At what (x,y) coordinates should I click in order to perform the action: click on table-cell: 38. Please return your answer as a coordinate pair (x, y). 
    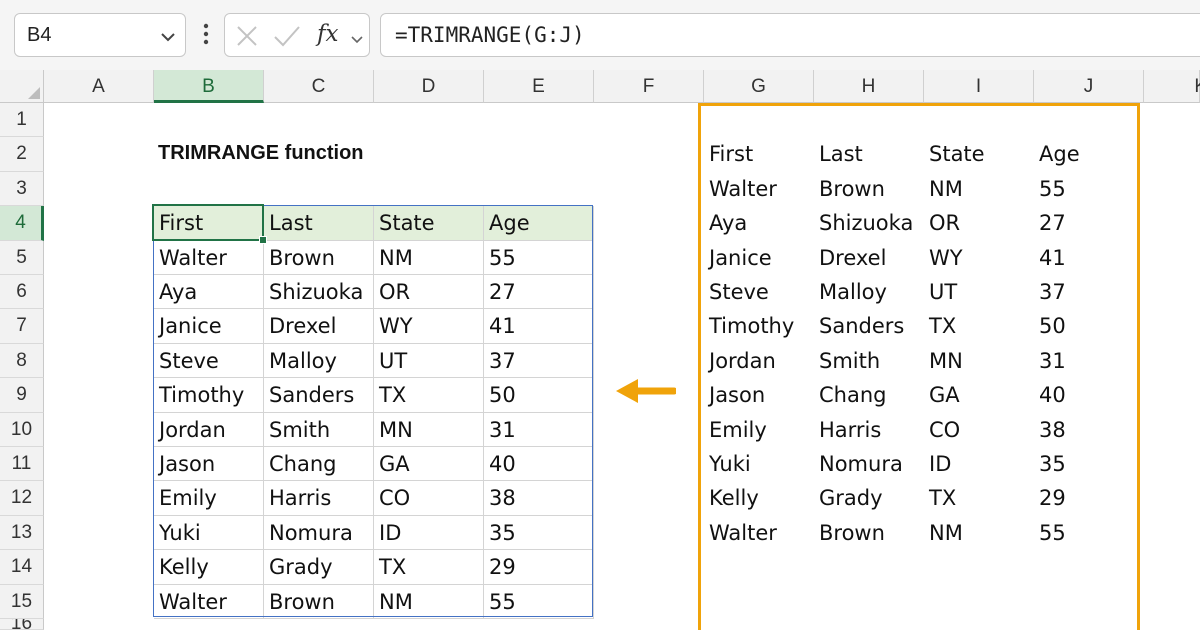
    Looking at the image, I should click on (539, 498).